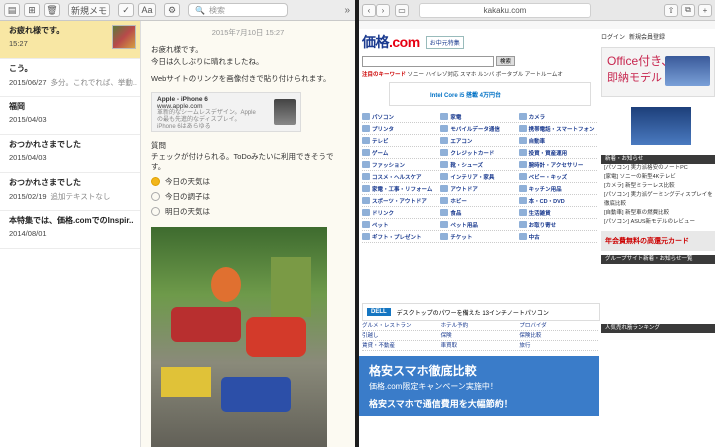 This screenshot has width=715, height=447. Describe the element at coordinates (658, 186) in the screenshot. I see `news-item: [カメラ] 新型ミラーレス比較` at that location.